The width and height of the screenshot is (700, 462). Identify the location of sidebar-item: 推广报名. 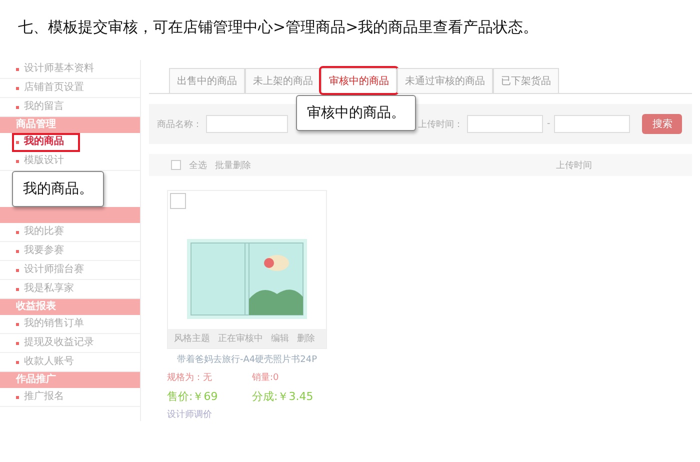
(70, 397).